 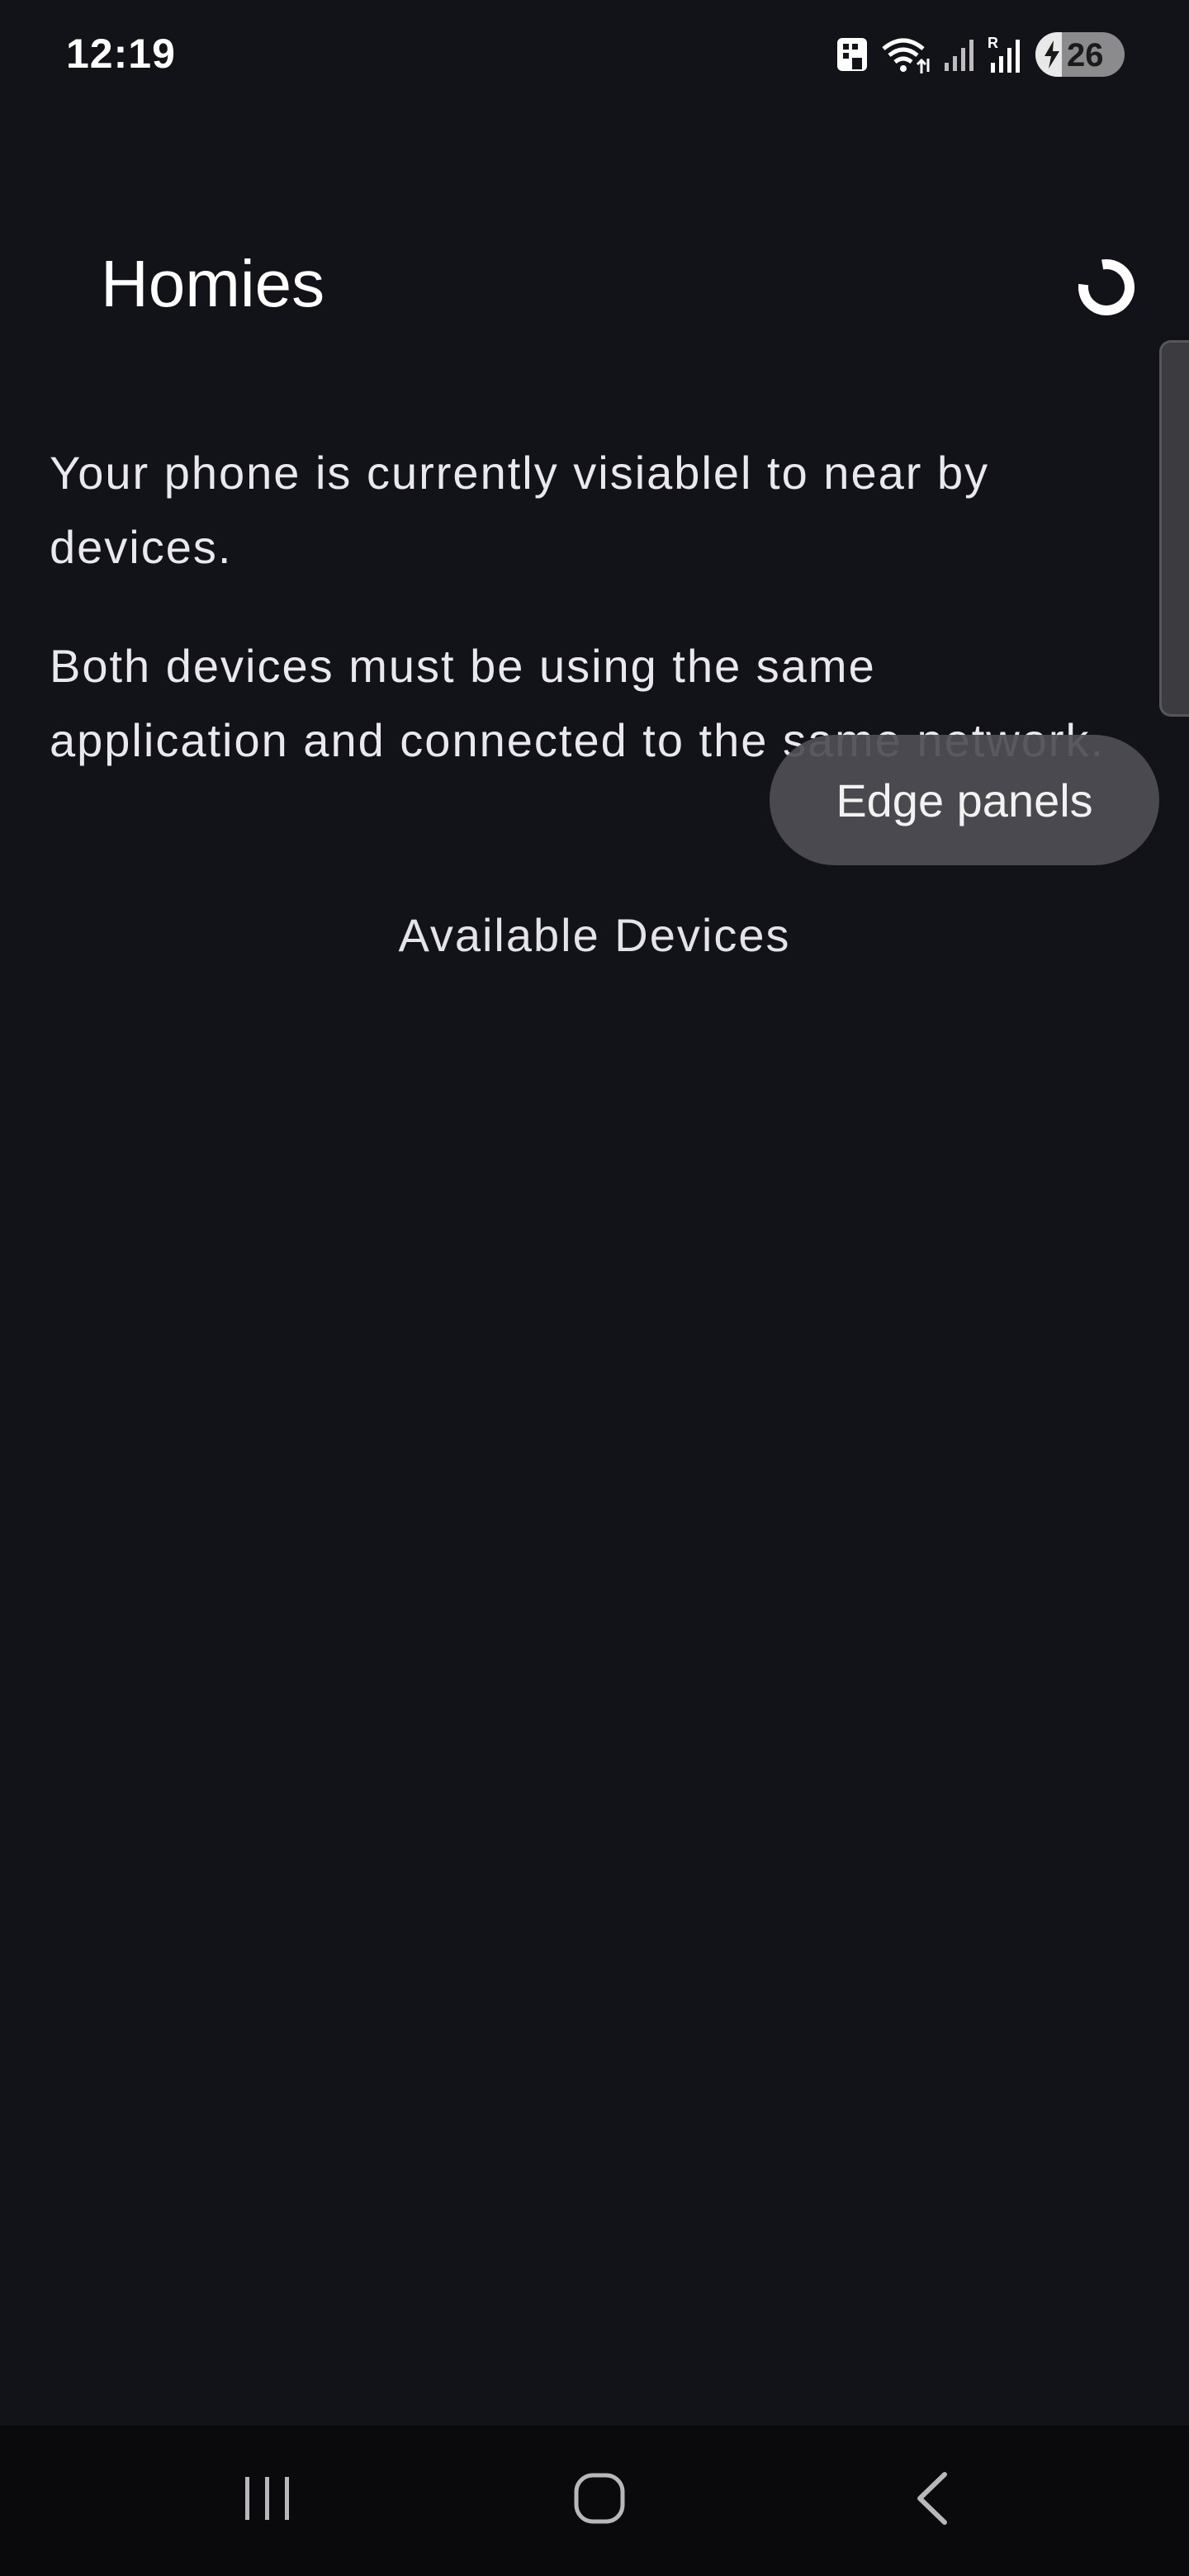 What do you see at coordinates (959, 54) in the screenshot?
I see `signal-icon` at bounding box center [959, 54].